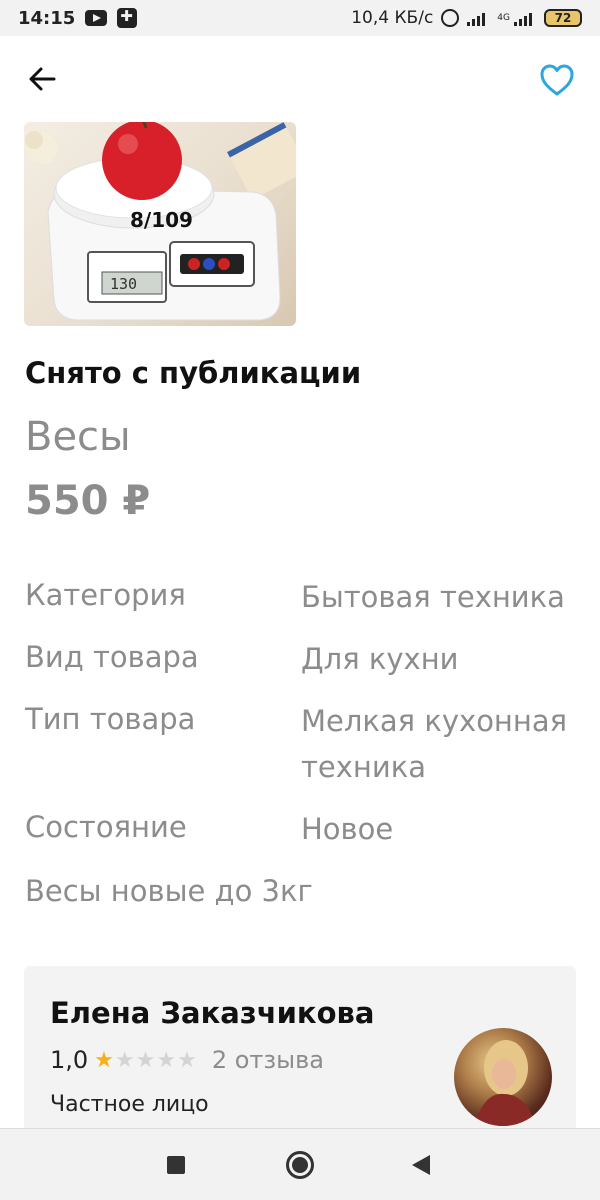 This screenshot has height=1200, width=600. Describe the element at coordinates (421, 1165) in the screenshot. I see `back-triangle-icon` at that location.